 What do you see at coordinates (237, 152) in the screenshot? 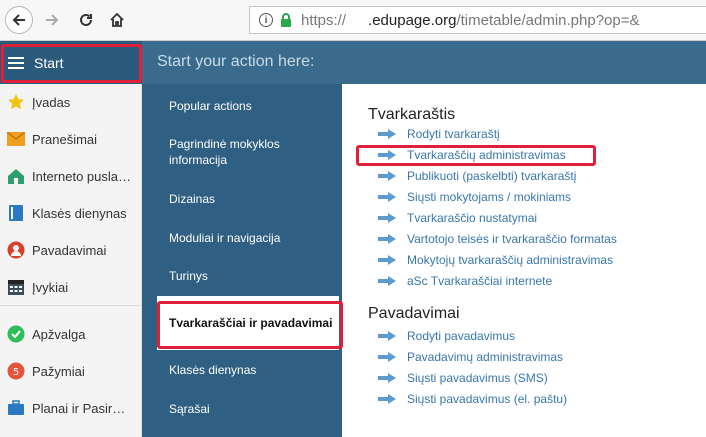
I see `category-pagrindine: Pagrindinė mokyklos informacija` at bounding box center [237, 152].